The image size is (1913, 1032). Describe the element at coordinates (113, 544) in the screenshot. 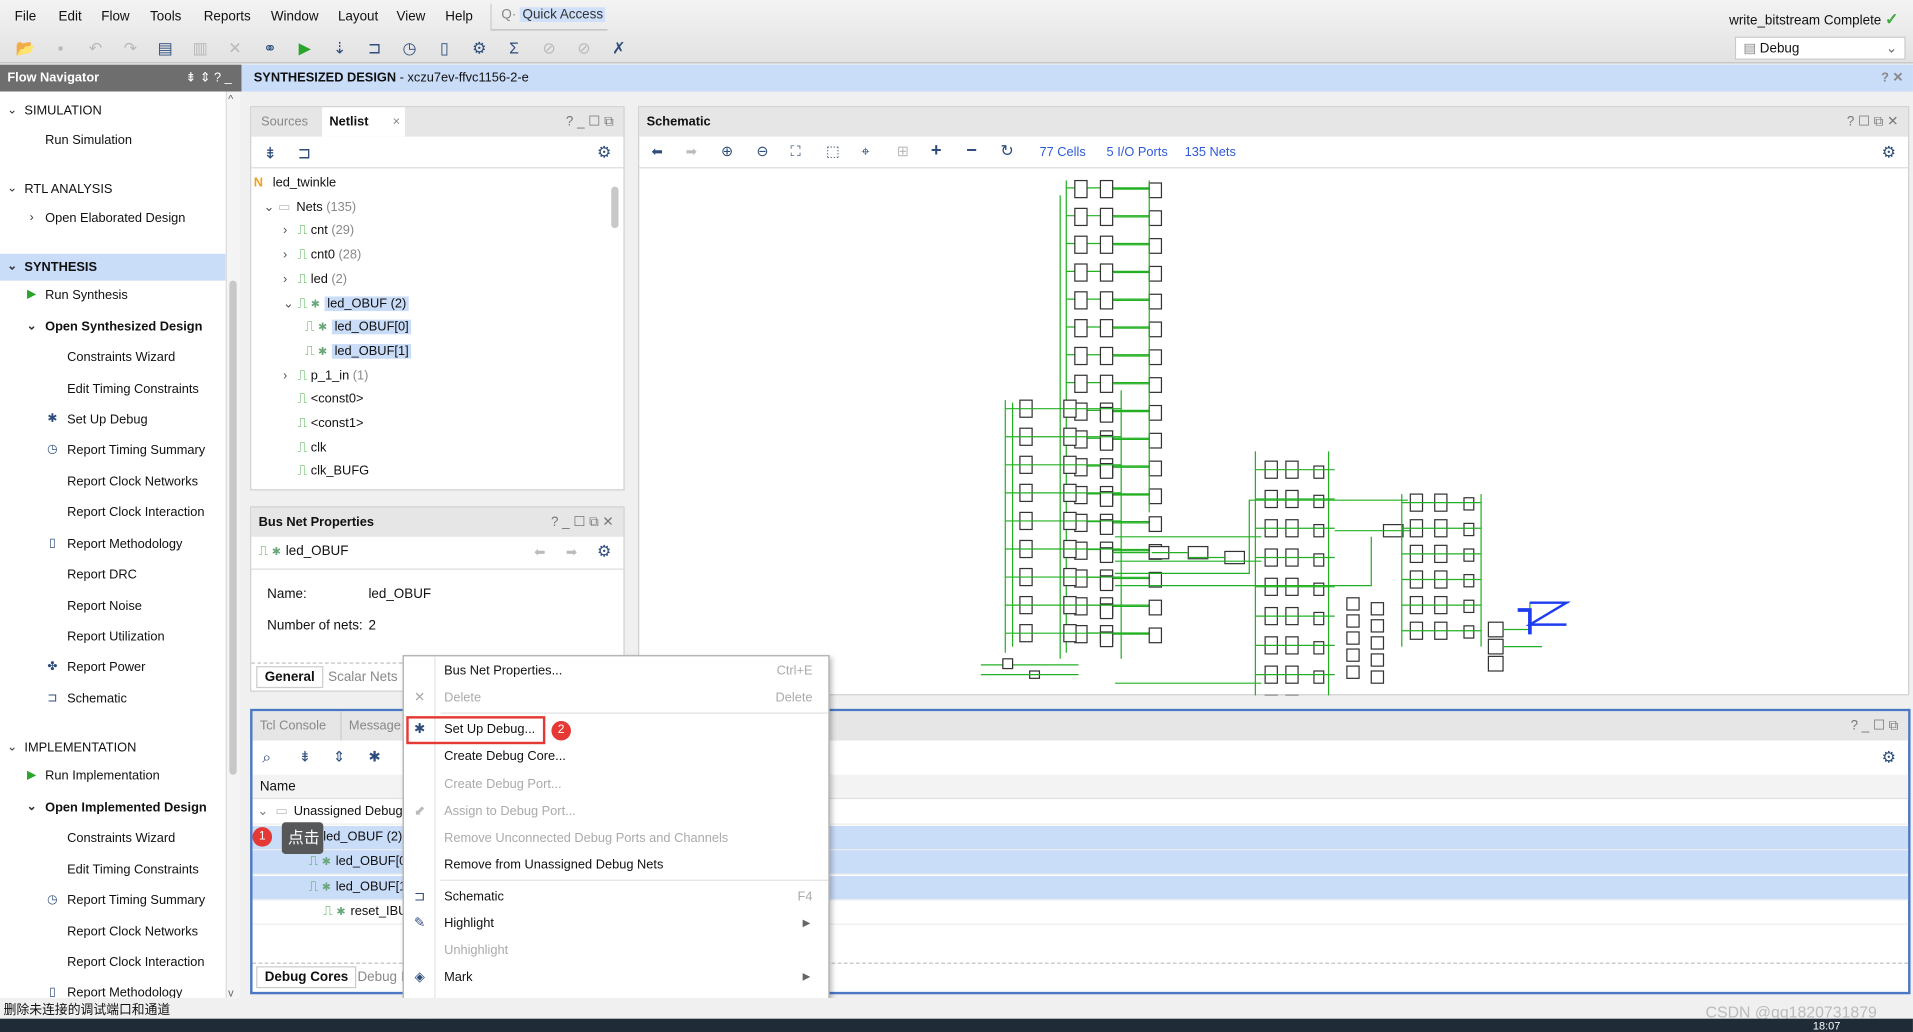

I see `flow-nav-report-methodology: ▯ Report Methodology` at that location.